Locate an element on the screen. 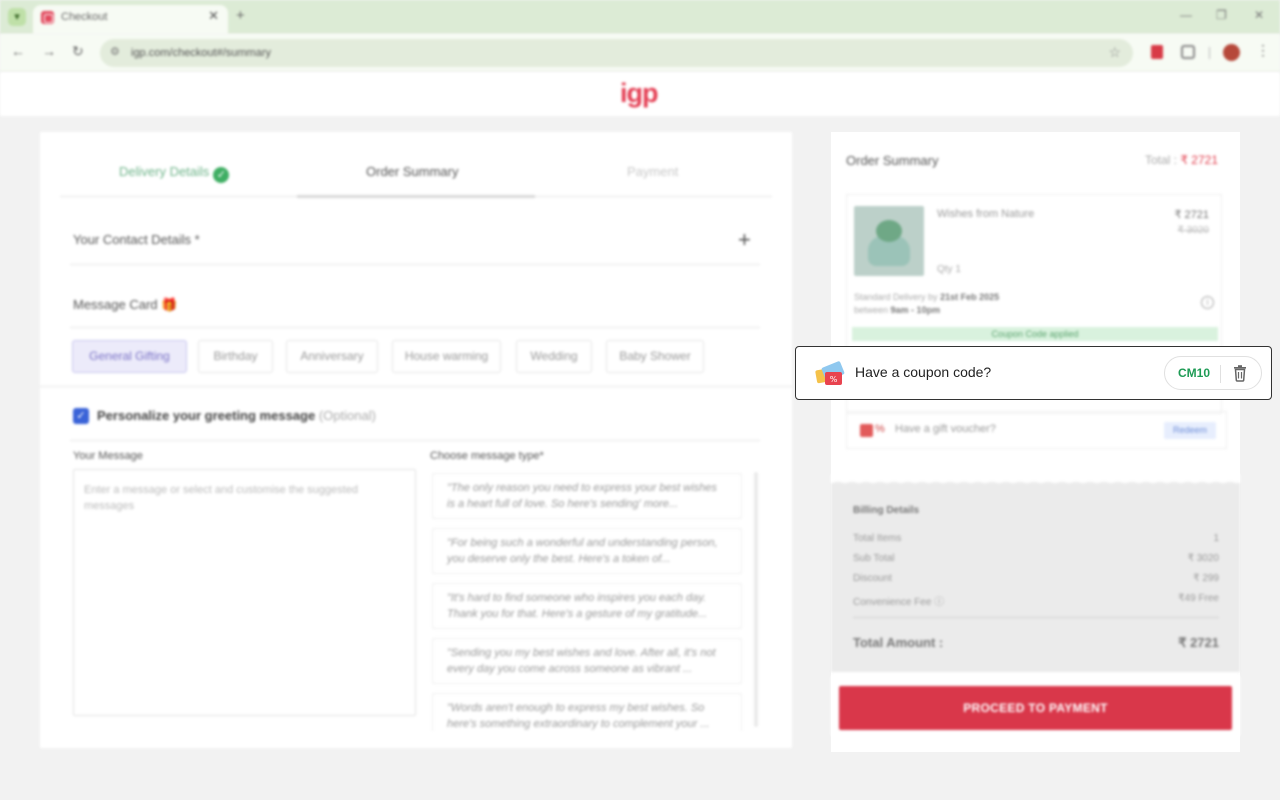 The width and height of the screenshot is (1280, 800). product-qty: Qty 1 is located at coordinates (949, 269).